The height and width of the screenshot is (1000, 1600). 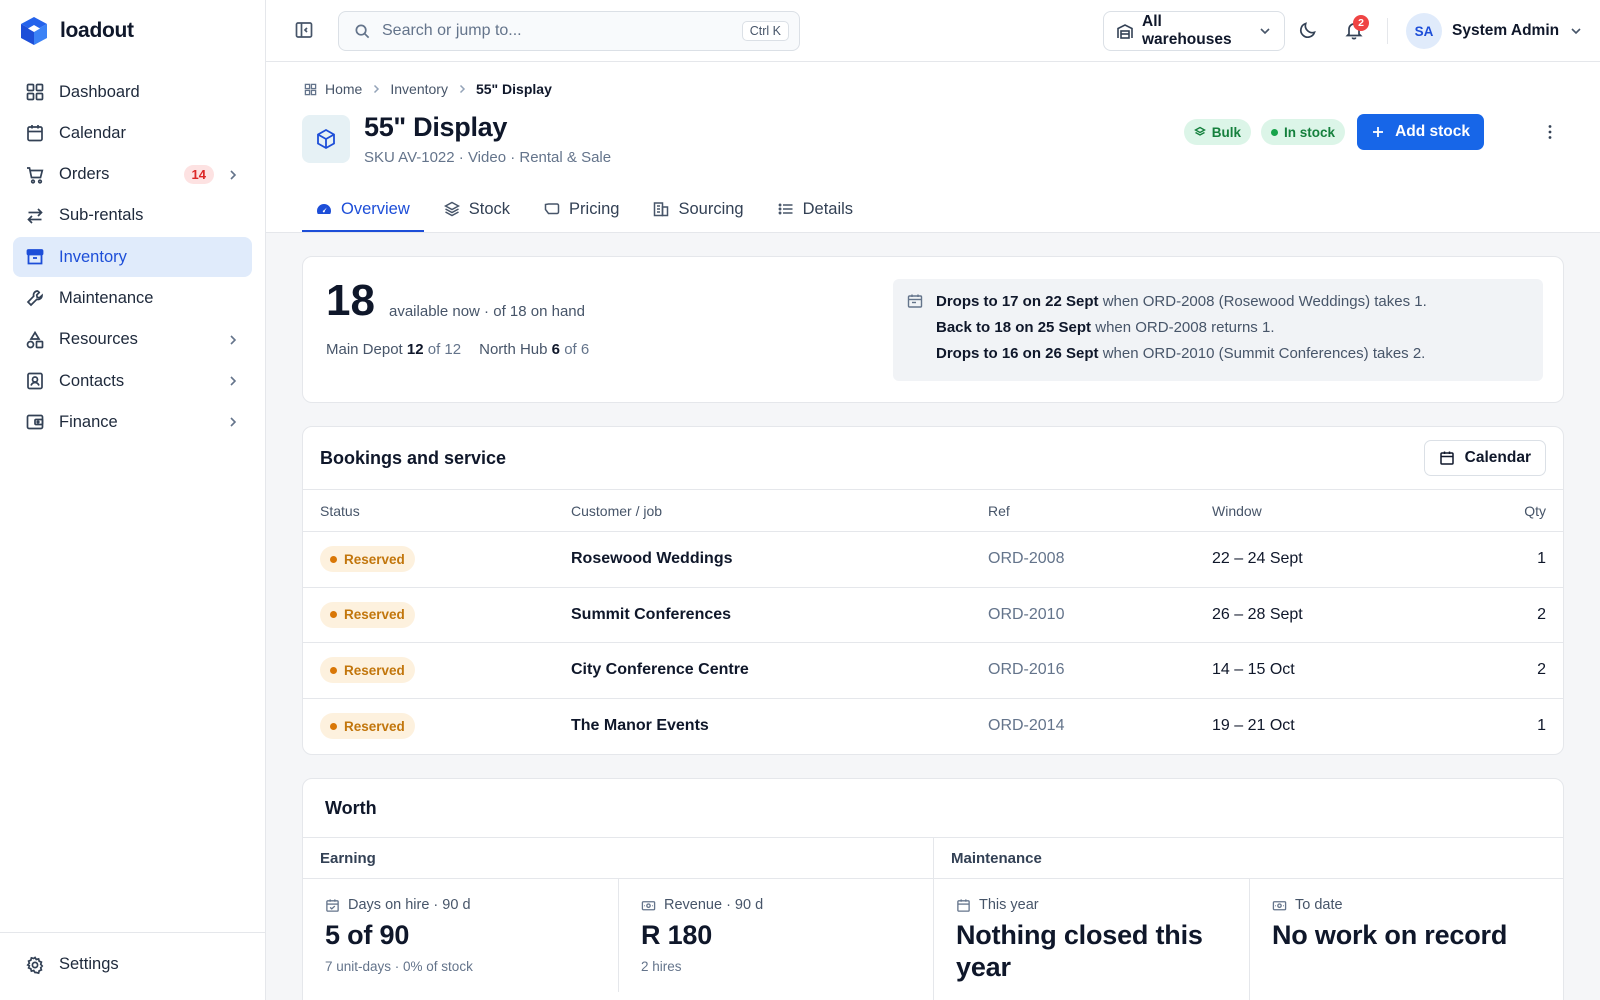 What do you see at coordinates (304, 30) in the screenshot?
I see `sidebar-toggle-icon` at bounding box center [304, 30].